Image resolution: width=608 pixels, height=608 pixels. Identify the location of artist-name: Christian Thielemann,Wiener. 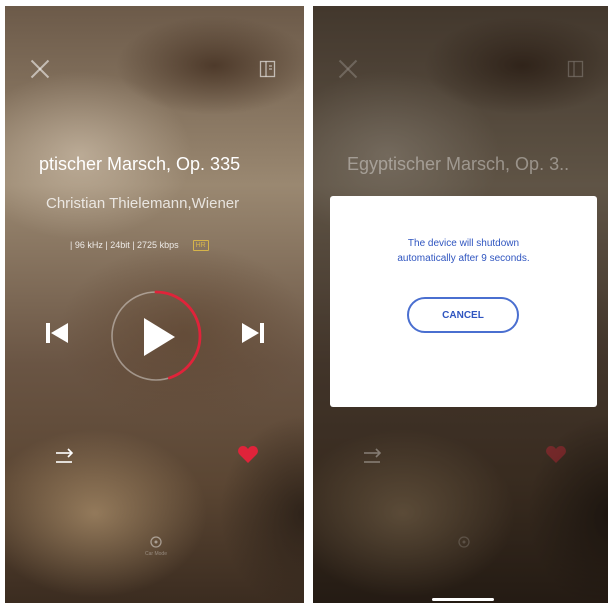
(143, 203).